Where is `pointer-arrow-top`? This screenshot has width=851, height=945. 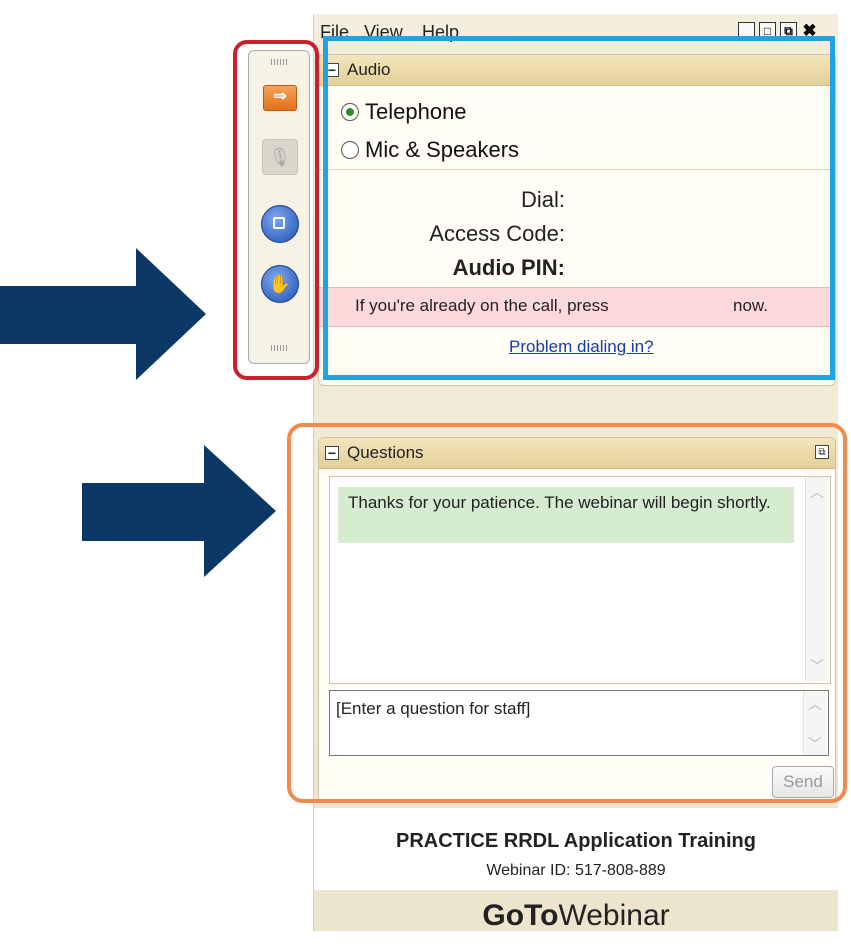 pointer-arrow-top is located at coordinates (103, 314).